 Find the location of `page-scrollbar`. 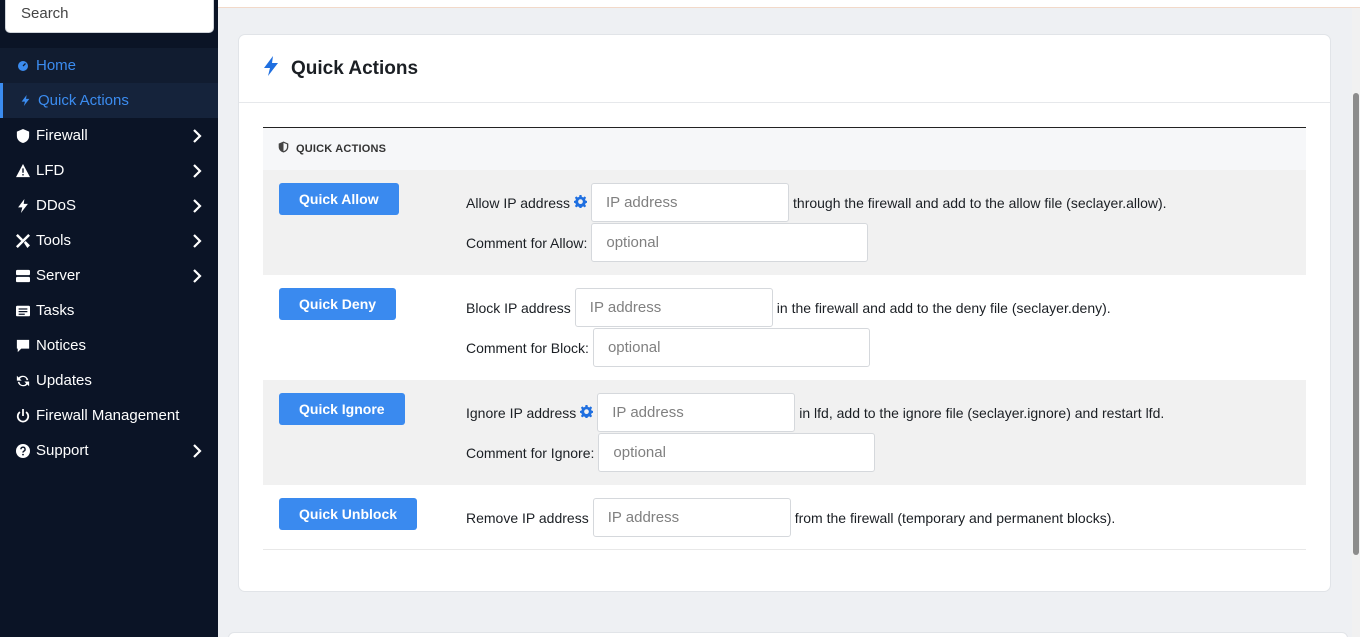

page-scrollbar is located at coordinates (1356, 322).